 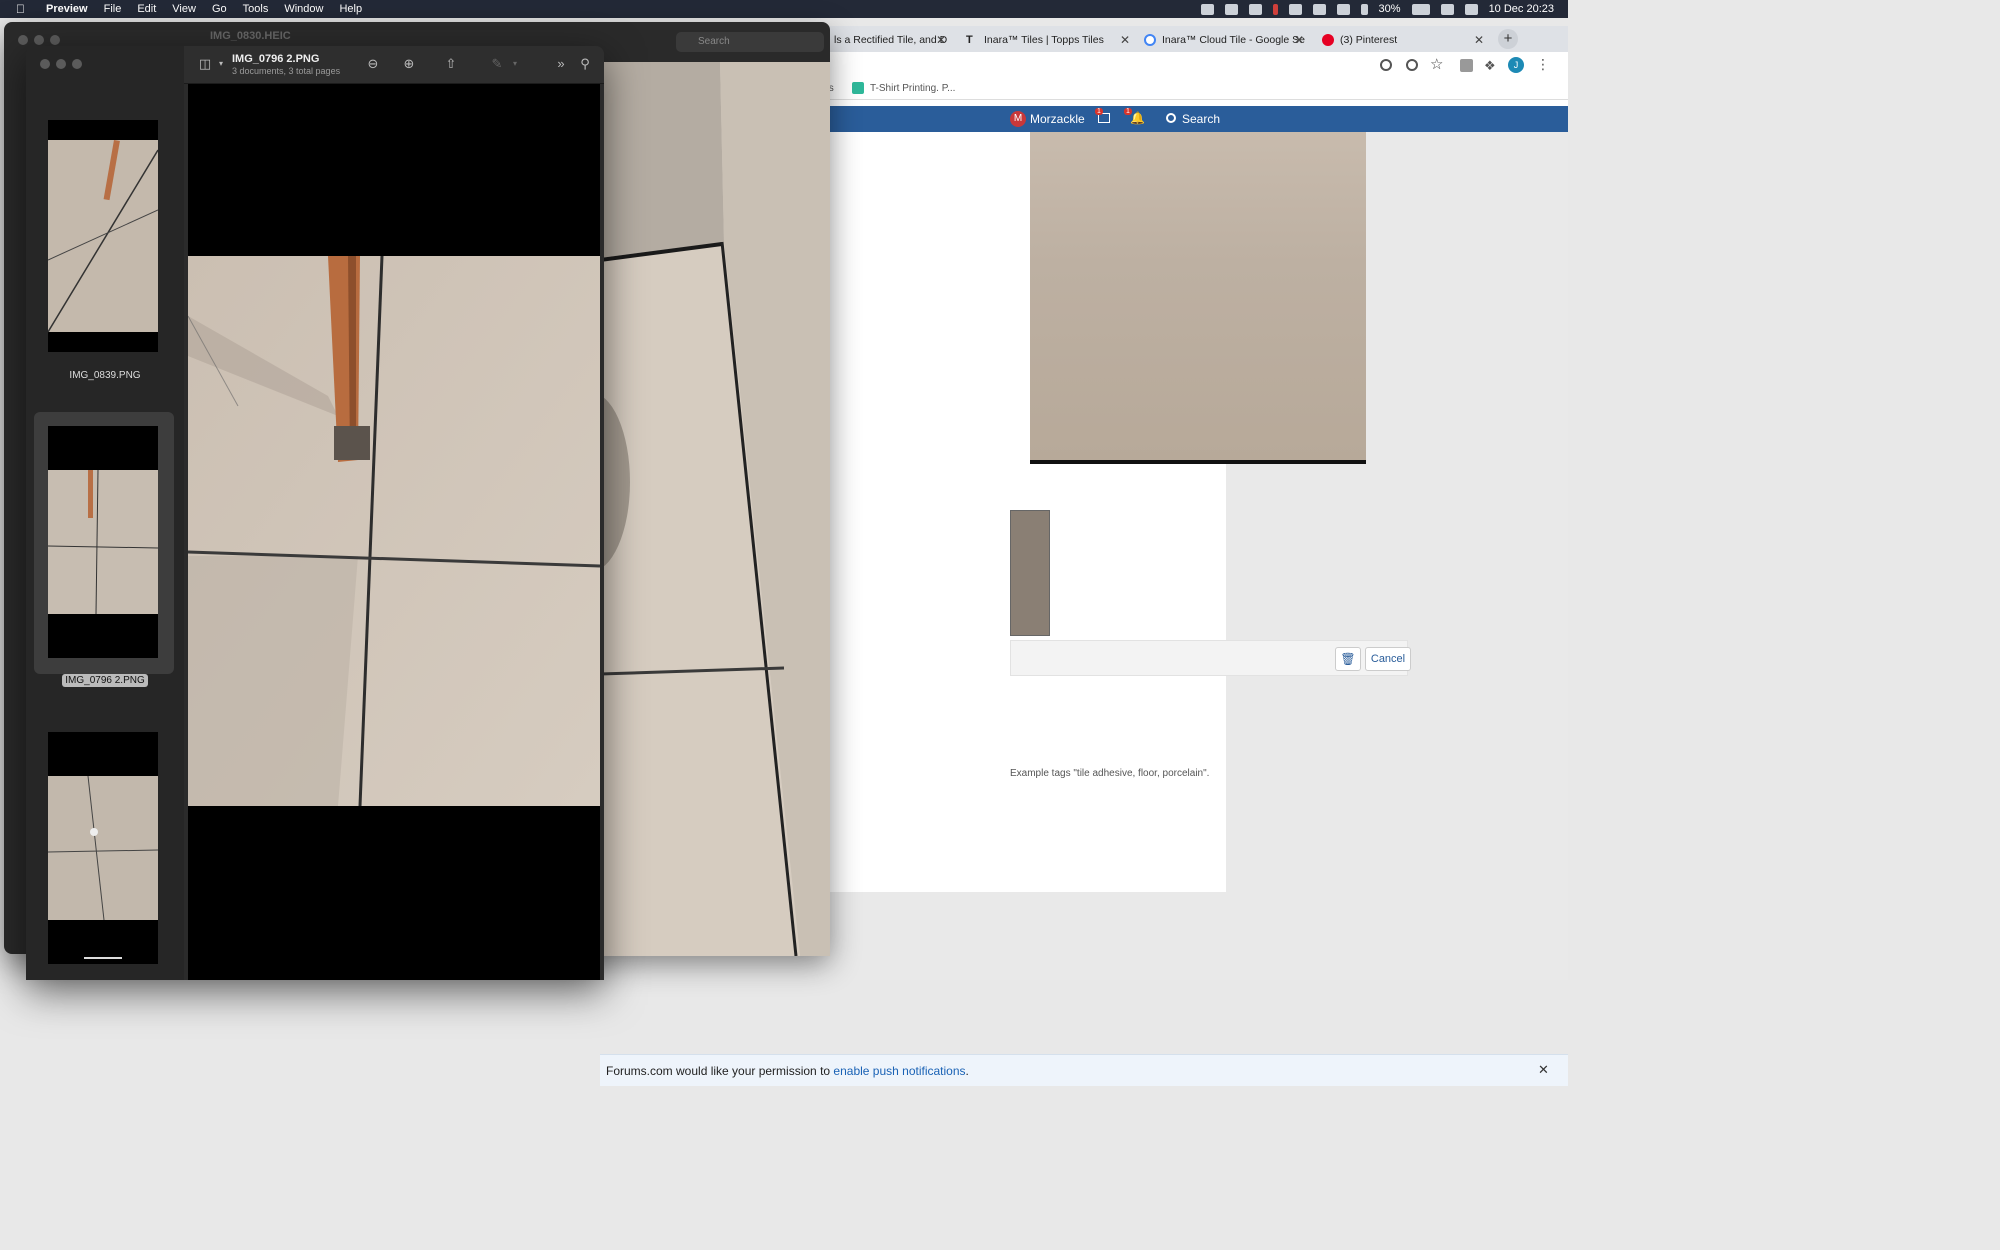 I want to click on download-icon, so click(x=1412, y=65).